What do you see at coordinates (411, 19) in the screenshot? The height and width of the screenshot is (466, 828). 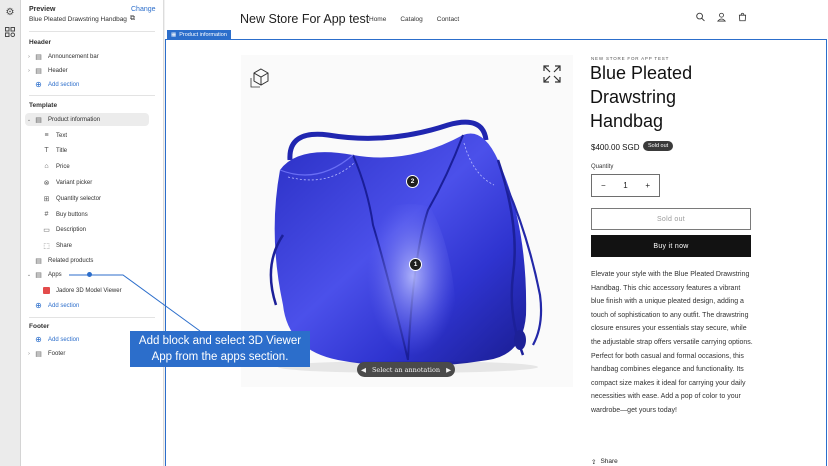 I see `nav-catalog: Catalog` at bounding box center [411, 19].